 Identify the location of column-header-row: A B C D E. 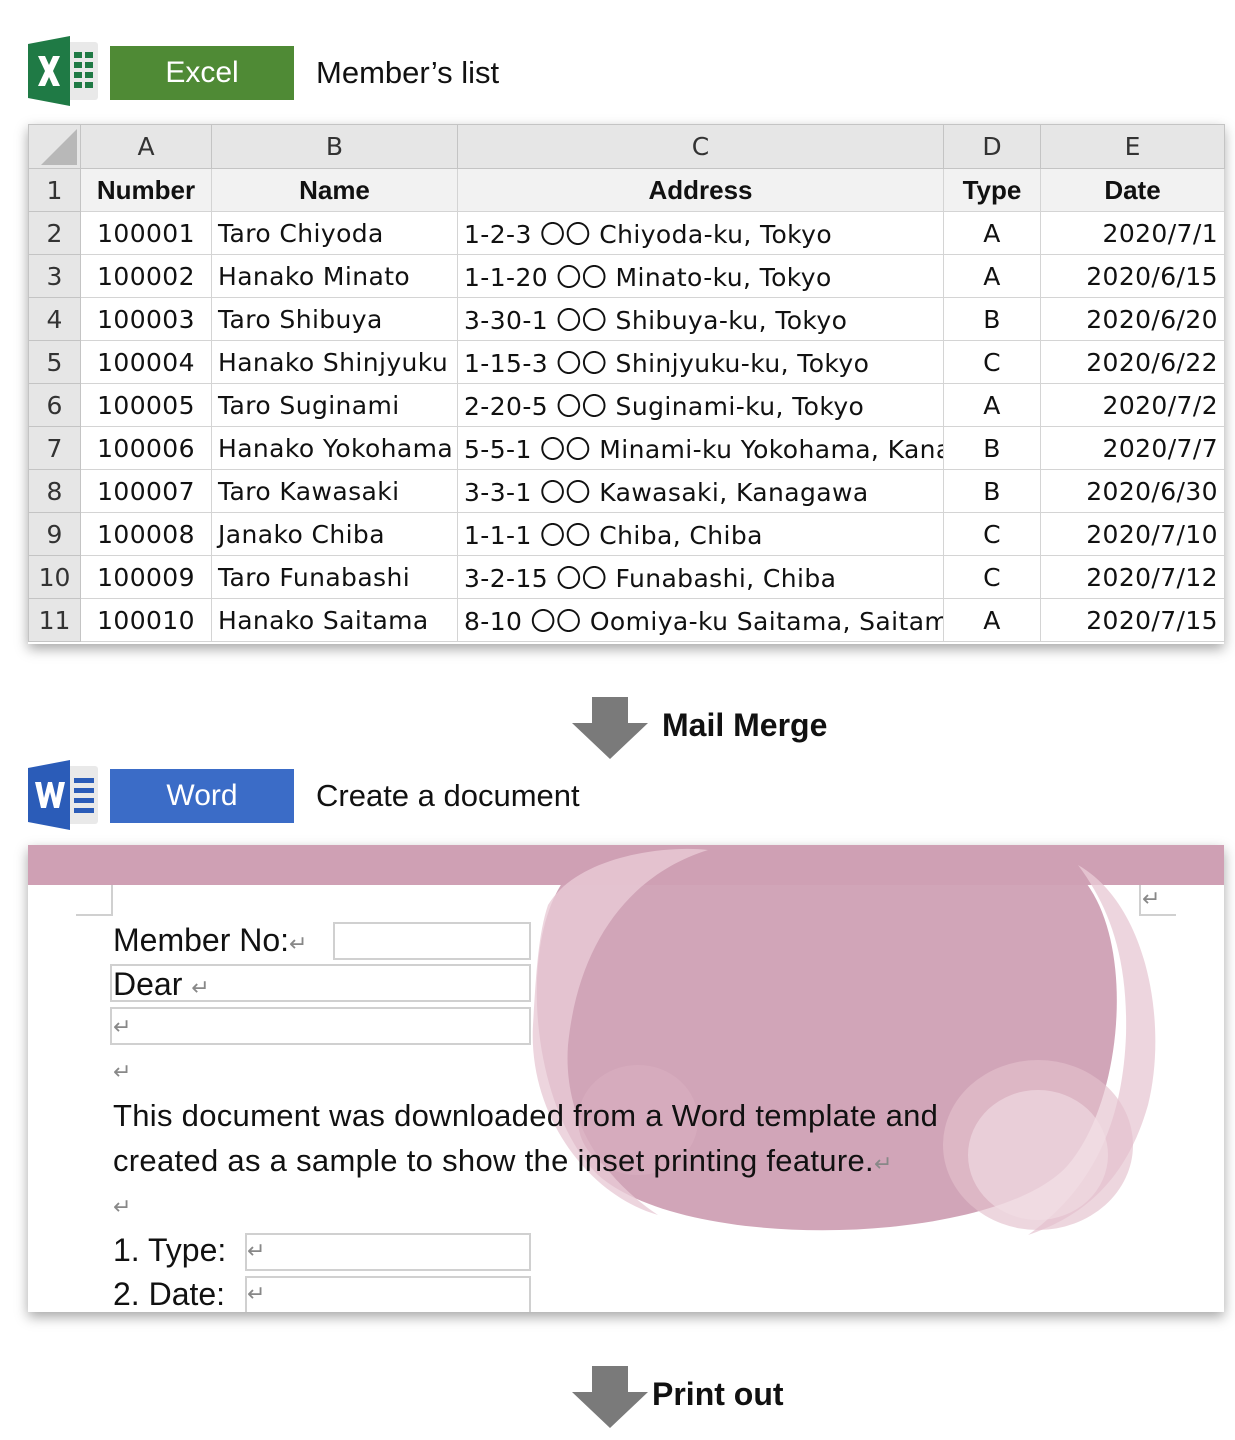
(626, 146).